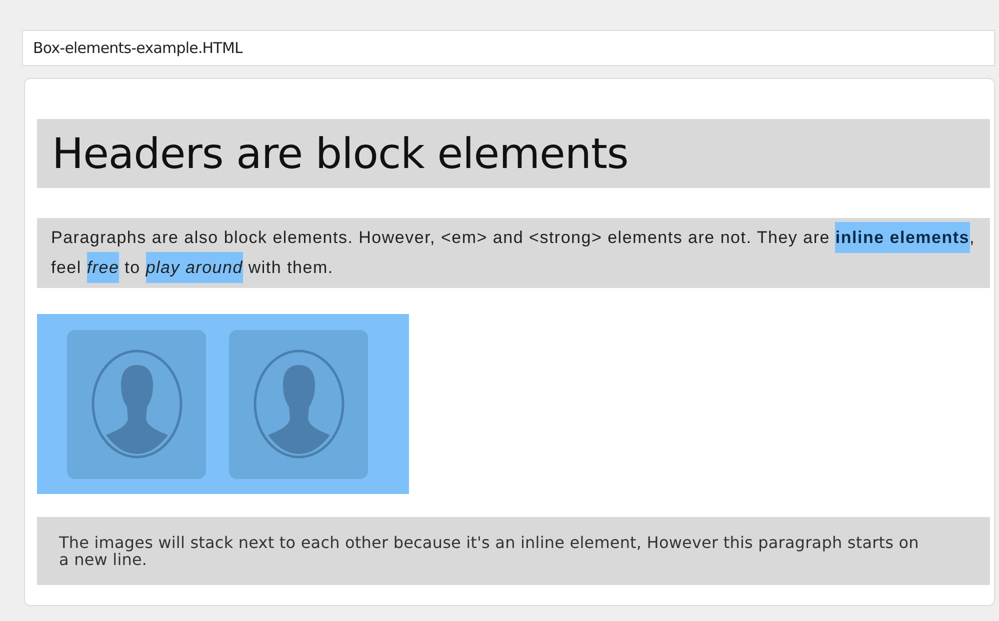  What do you see at coordinates (513, 551) in the screenshot?
I see `note-paragraph: The images will stack next to each other because it's an inline element, However this paragraph starts on a new line.` at bounding box center [513, 551].